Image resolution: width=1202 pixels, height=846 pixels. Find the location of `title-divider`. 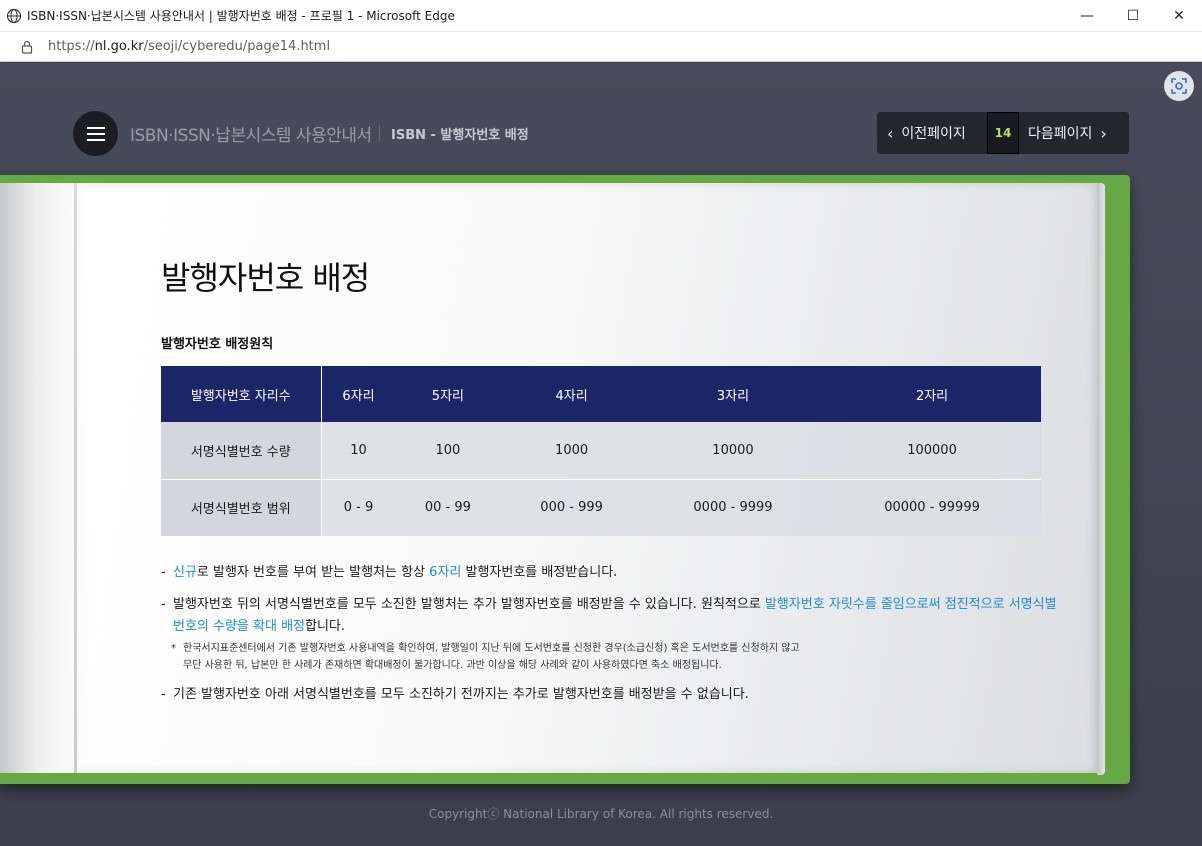

title-divider is located at coordinates (379, 133).